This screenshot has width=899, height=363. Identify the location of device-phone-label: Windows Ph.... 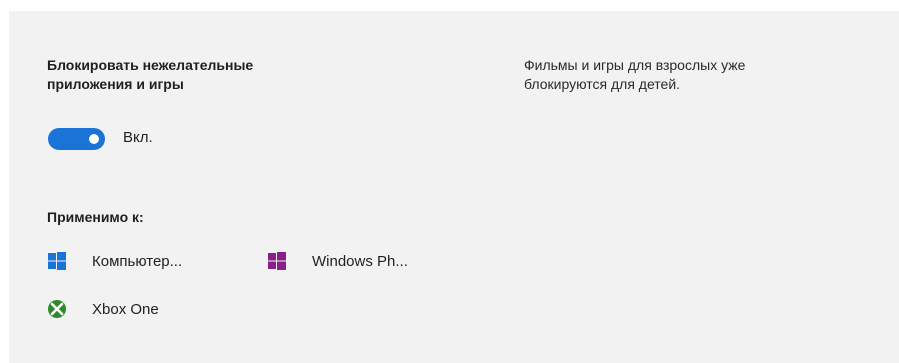
(360, 261).